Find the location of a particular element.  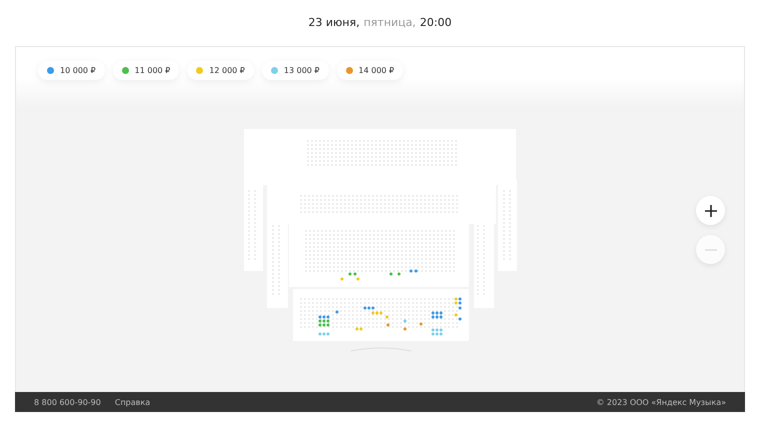

event-date: 23 июня, is located at coordinates (334, 22).